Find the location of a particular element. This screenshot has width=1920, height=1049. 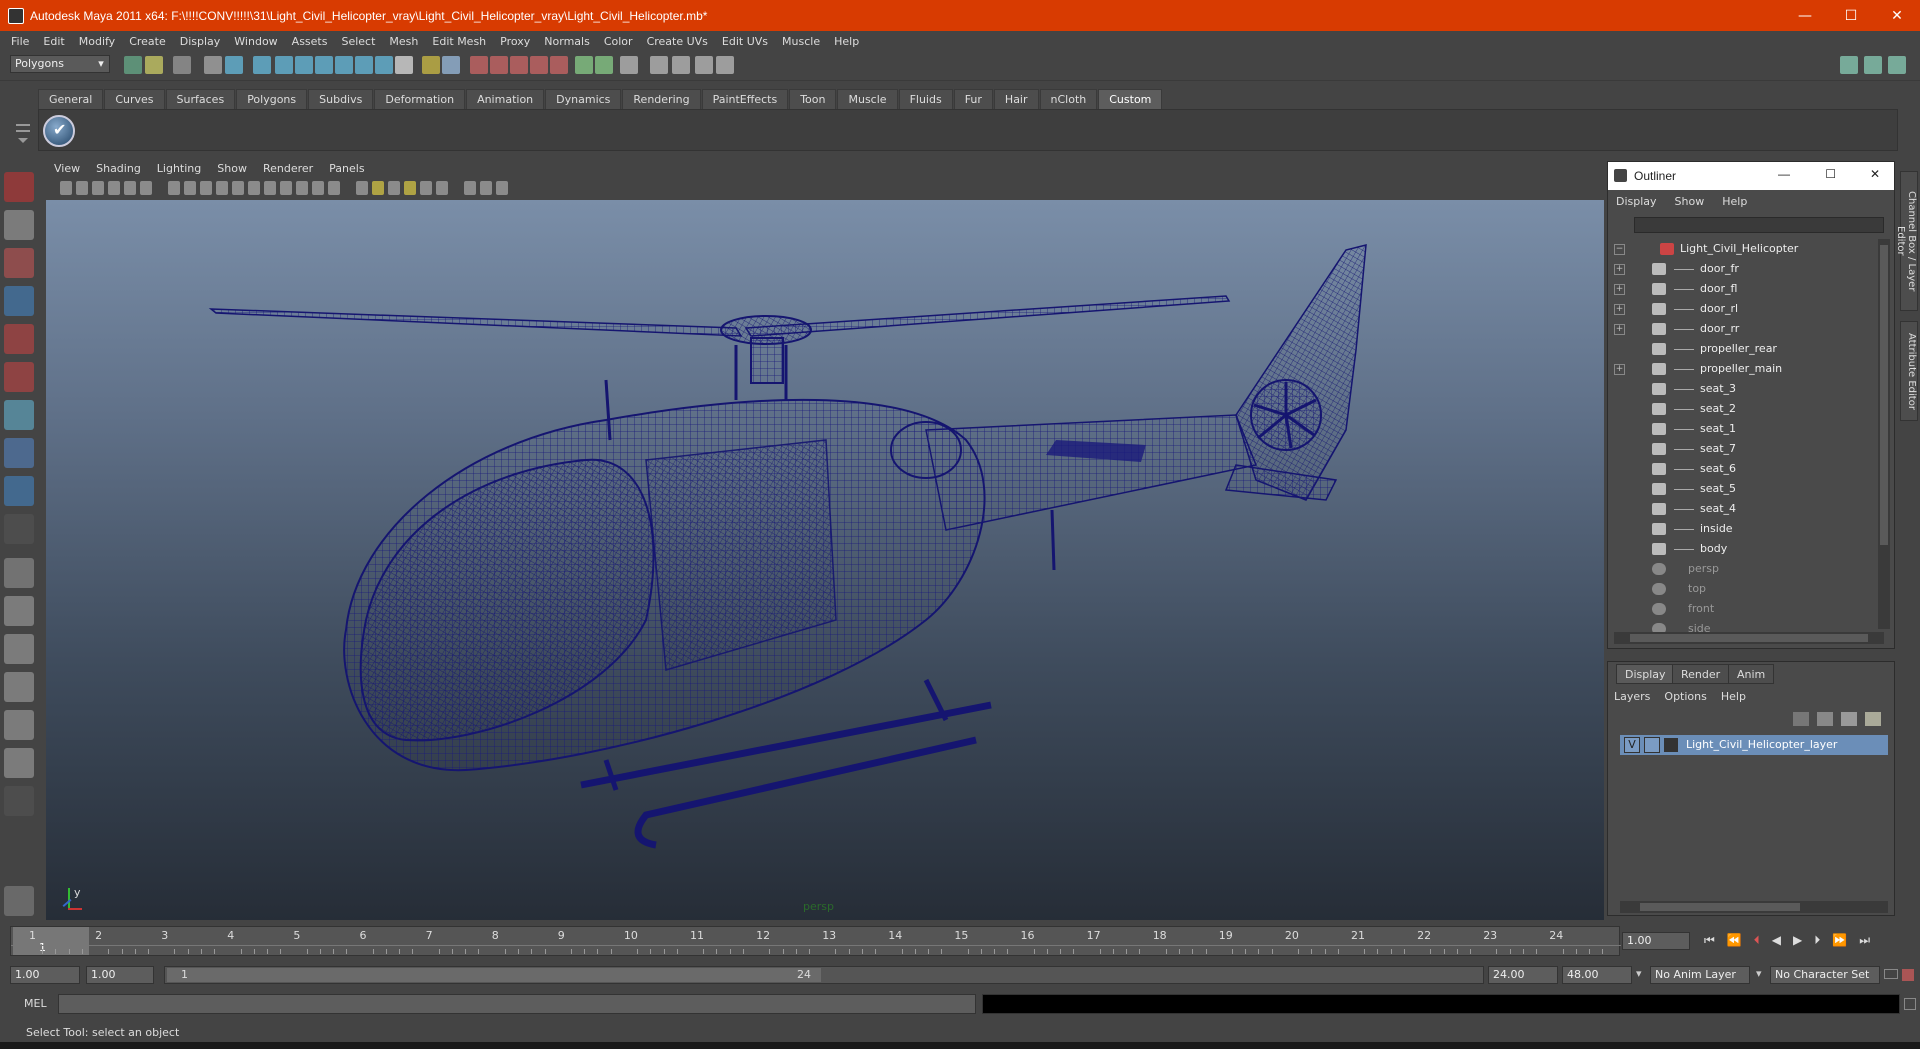

outliner-item: propeller_rear is located at coordinates (1741, 349).